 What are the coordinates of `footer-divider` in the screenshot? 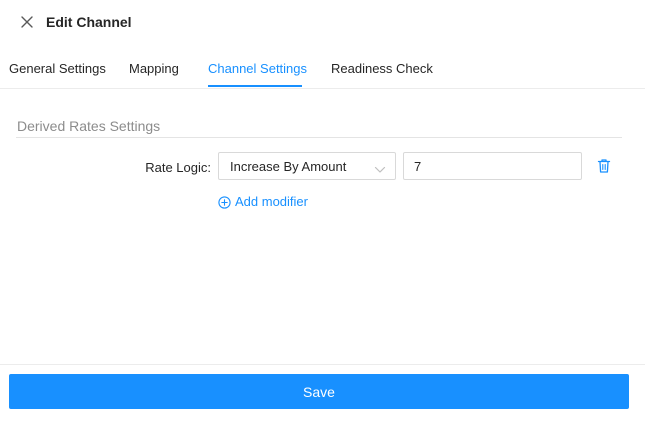 It's located at (322, 364).